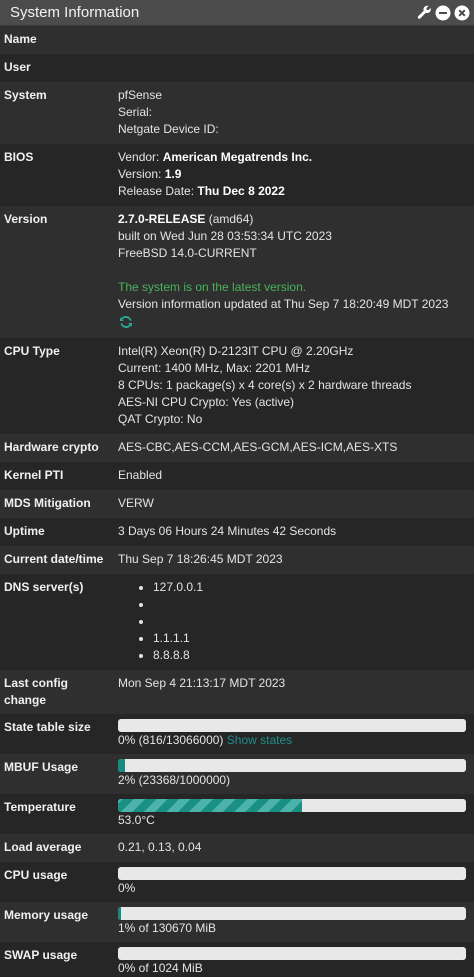  I want to click on cpu-freq: Current: 1400 MHz, Max: 2201 MHz, so click(214, 368).